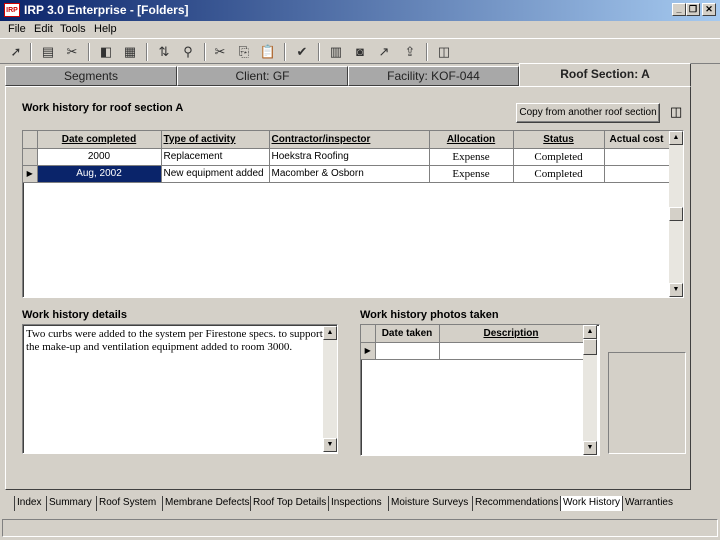 This screenshot has height=540, width=720. What do you see at coordinates (349, 157) in the screenshot?
I see `cell-contractor: Hoekstra Roofing` at bounding box center [349, 157].